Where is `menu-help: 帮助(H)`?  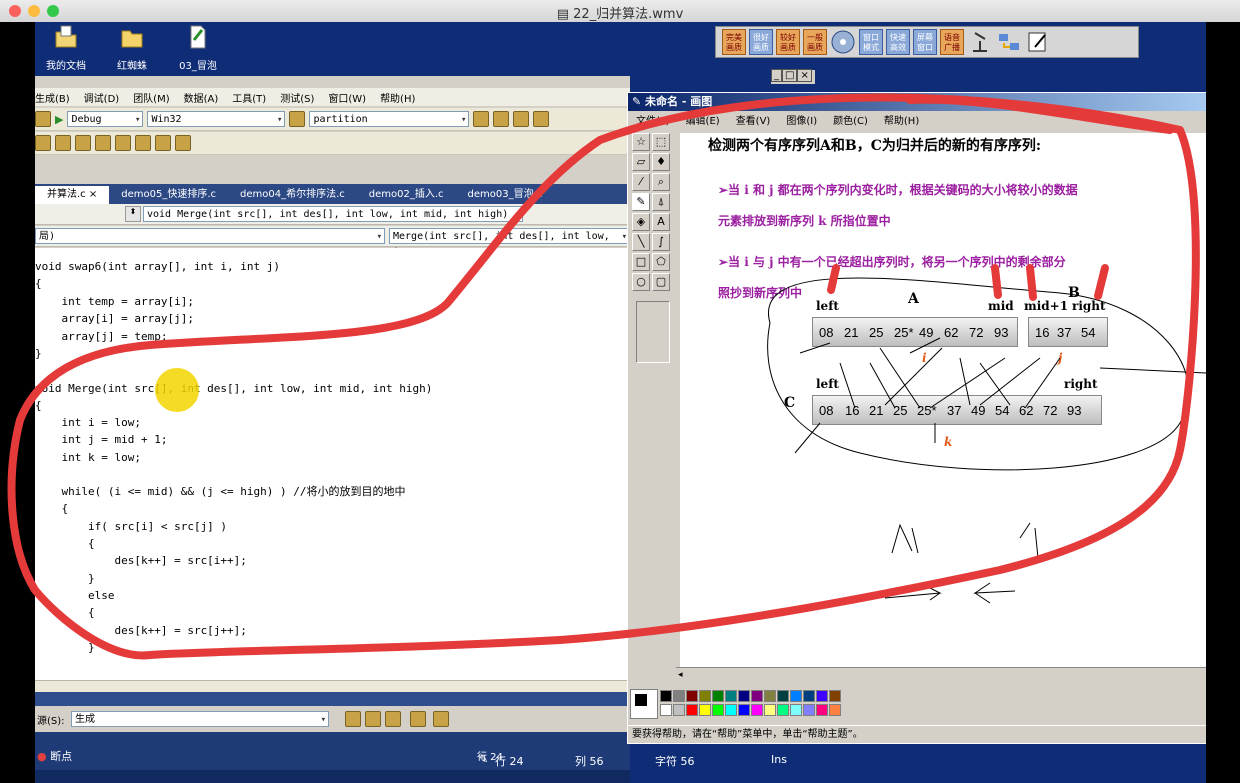 menu-help: 帮助(H) is located at coordinates (397, 97).